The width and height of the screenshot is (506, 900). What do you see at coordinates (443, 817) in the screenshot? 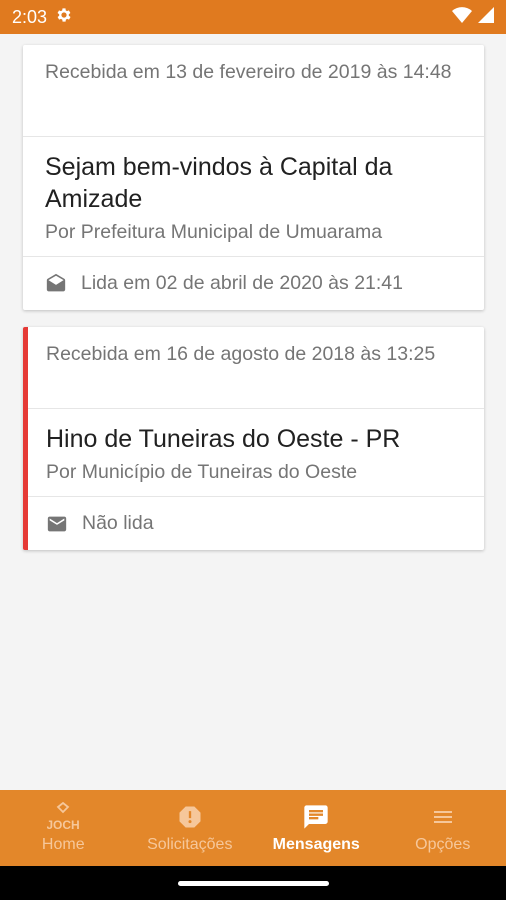
I see `menu-icon` at bounding box center [443, 817].